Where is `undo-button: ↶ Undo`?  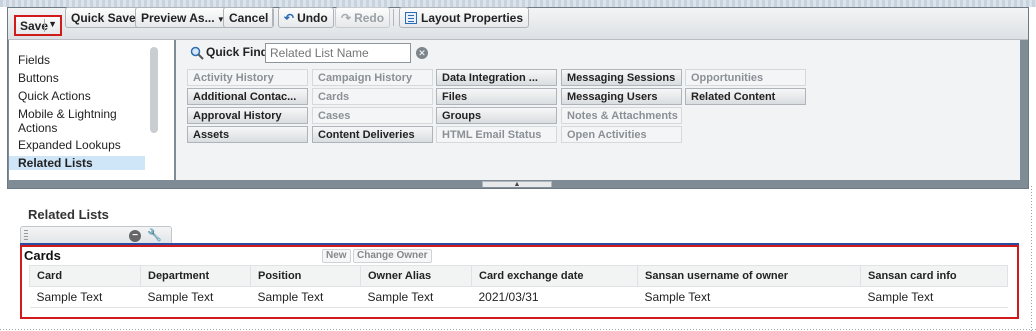 undo-button: ↶ Undo is located at coordinates (306, 17).